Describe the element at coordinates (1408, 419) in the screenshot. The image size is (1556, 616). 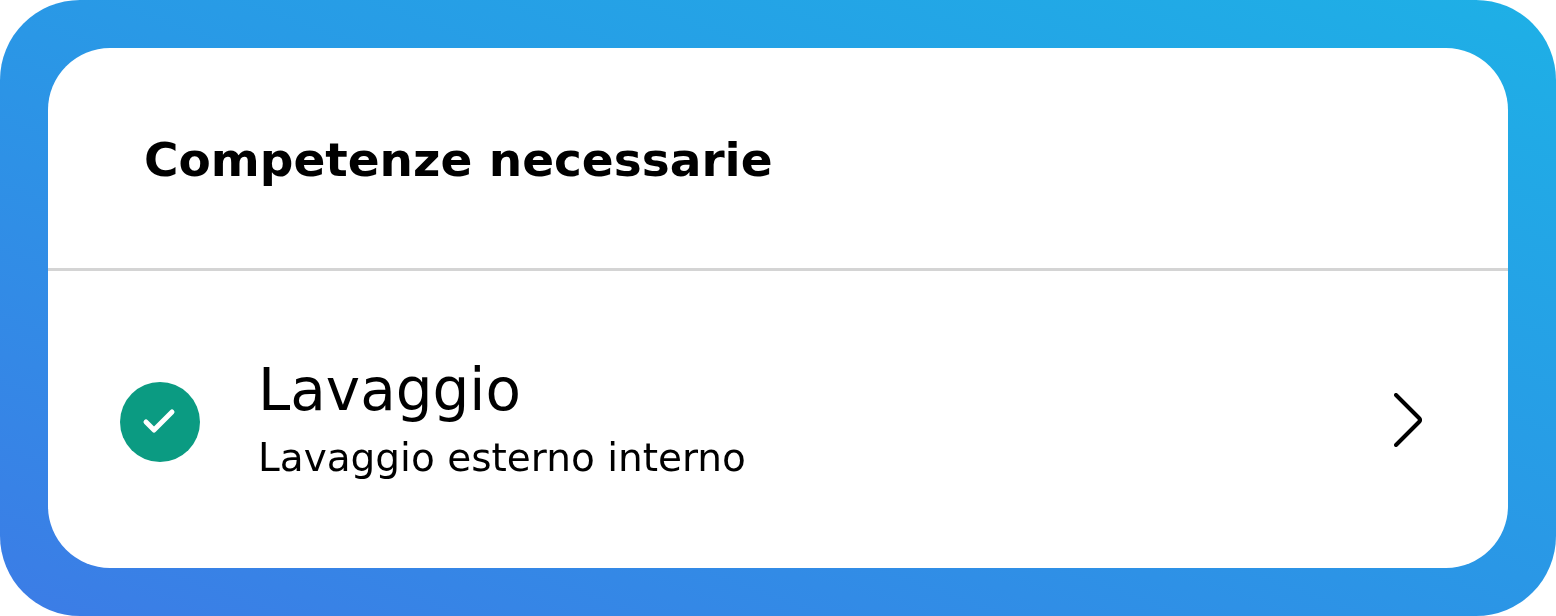
I see `chevron-right-icon` at that location.